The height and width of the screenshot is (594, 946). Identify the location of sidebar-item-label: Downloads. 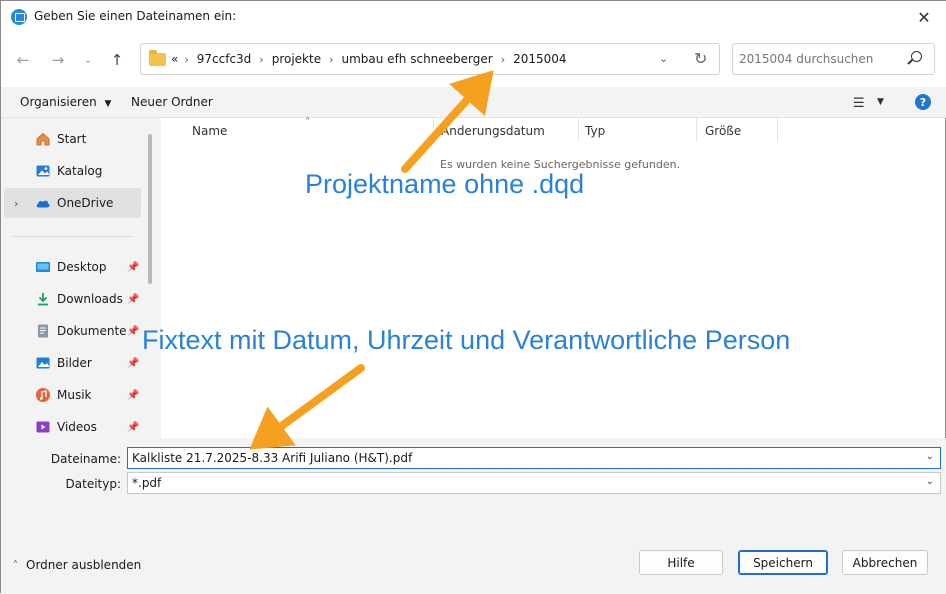
(90, 299).